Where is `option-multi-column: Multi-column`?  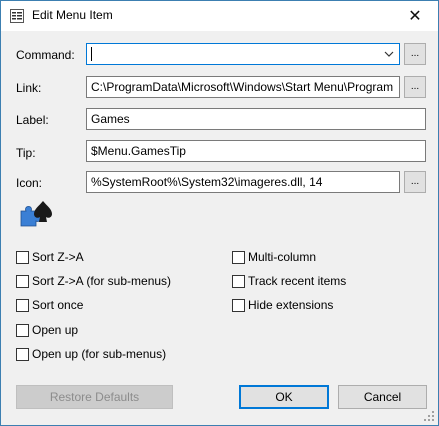
option-multi-column: Multi-column is located at coordinates (274, 257).